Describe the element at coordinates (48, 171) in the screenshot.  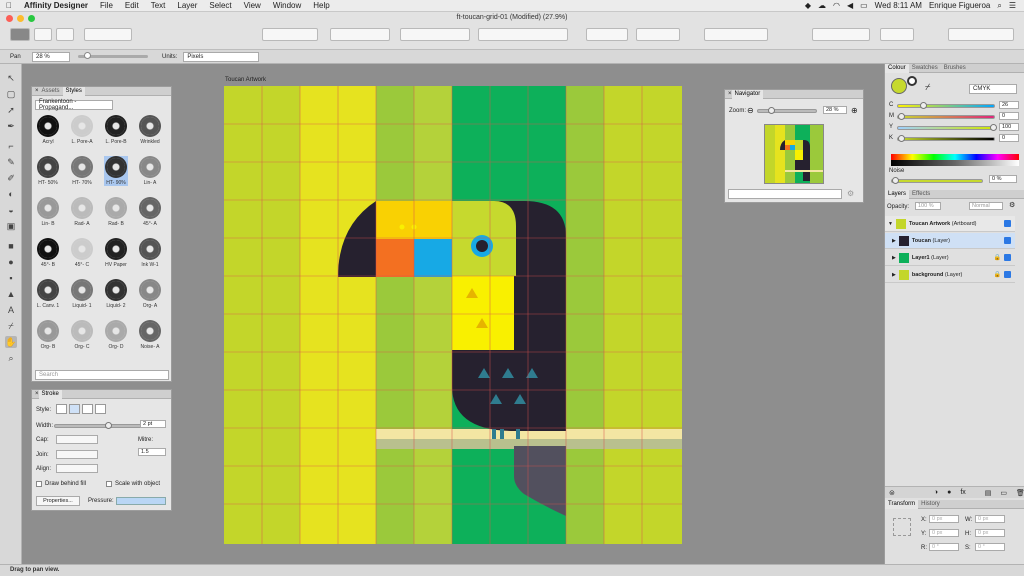
I see `style-item: HT- 50%` at that location.